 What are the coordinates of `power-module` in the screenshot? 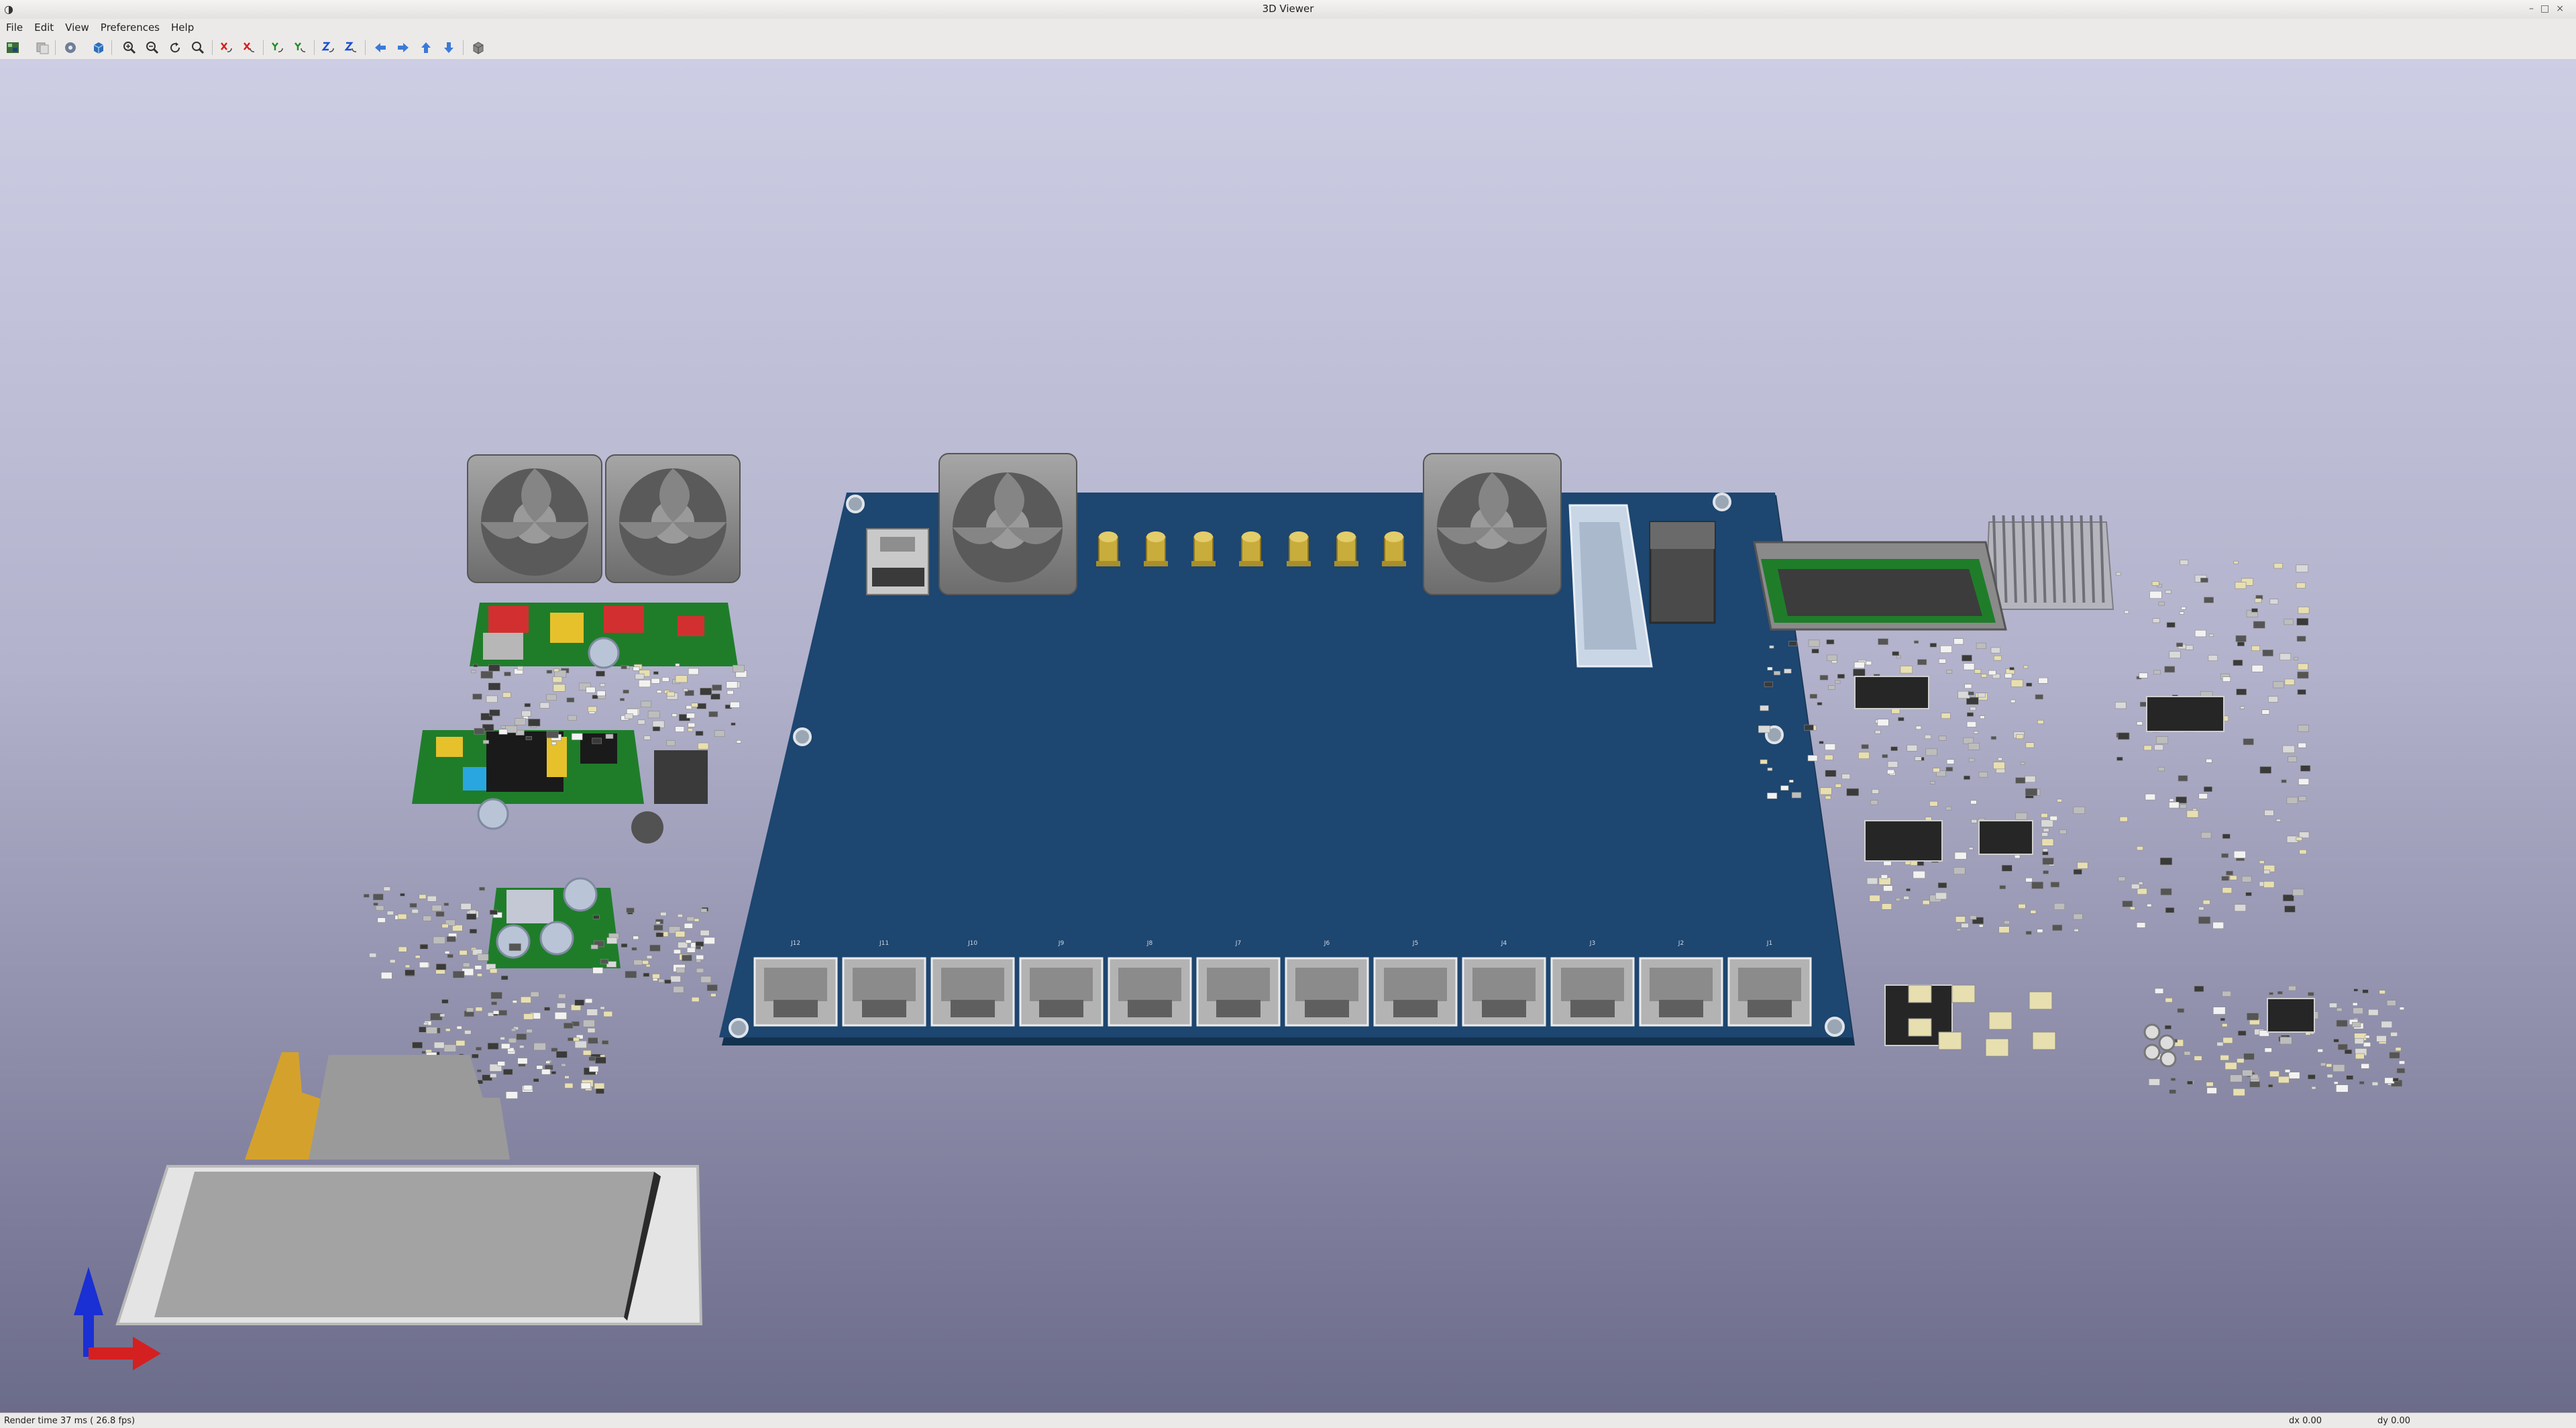 It's located at (560, 787).